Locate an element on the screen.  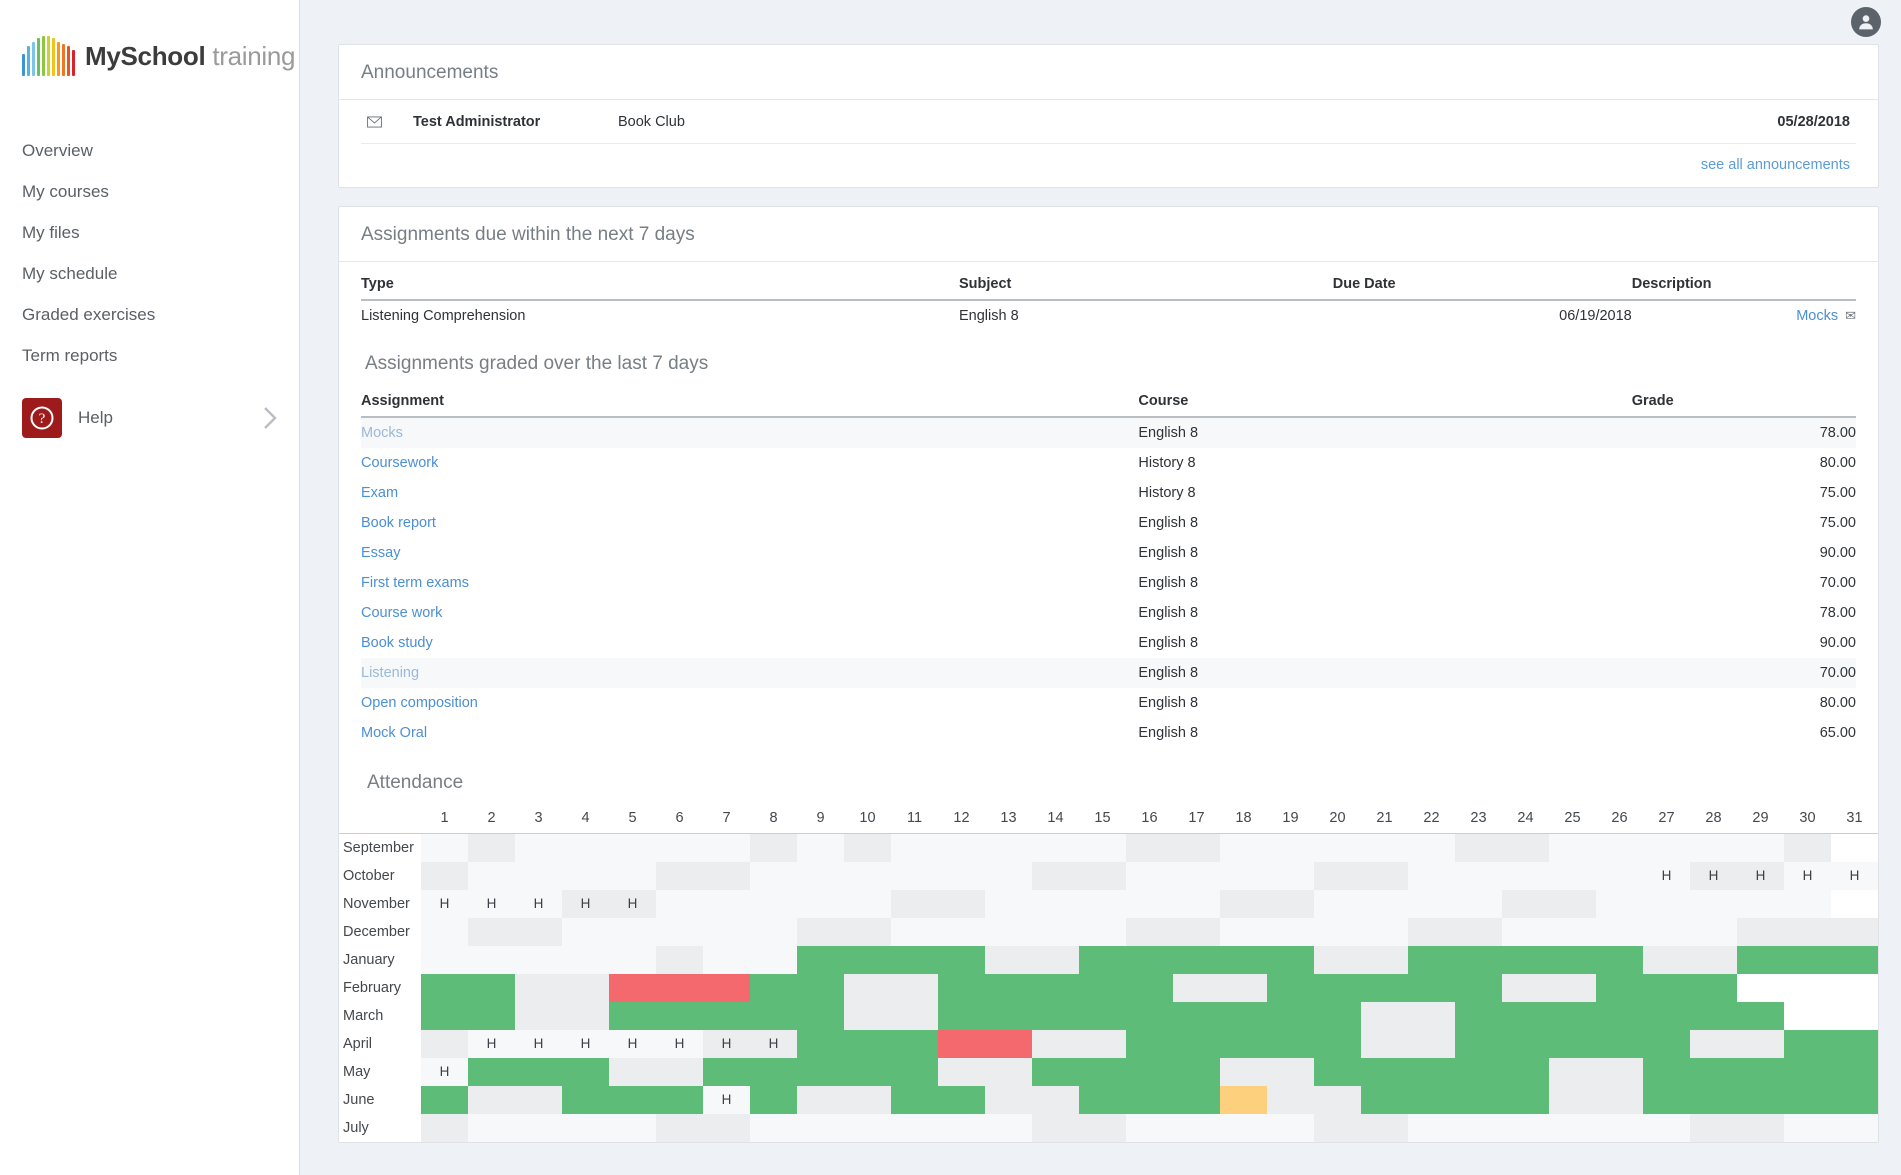
see-all-announcements-link: see all announcements is located at coordinates (1775, 165).